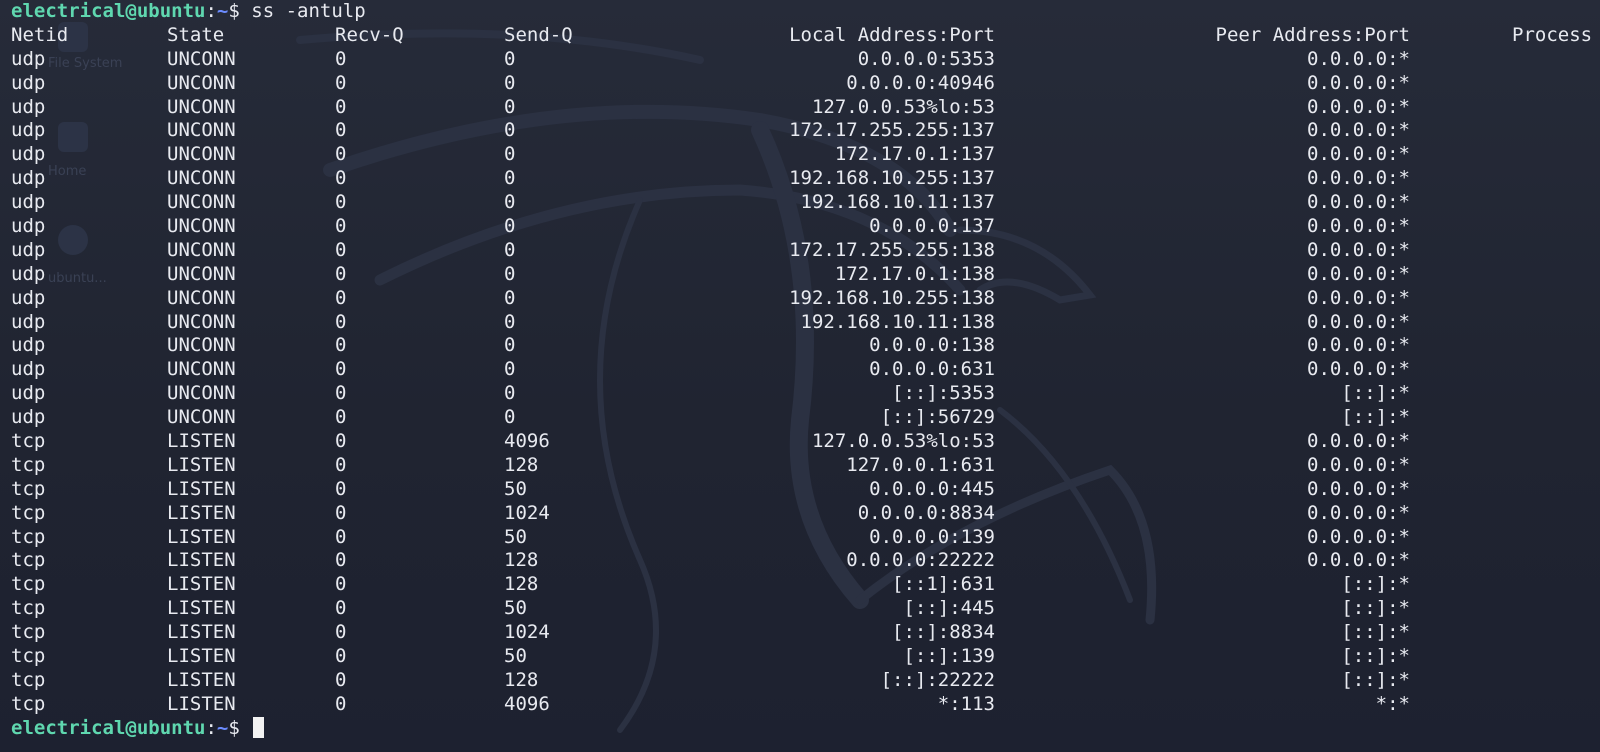 The image size is (1600, 752). I want to click on table-row: tcp LISTEN 0 50 0.0.0.0:139 0.0.0.0:*, so click(800, 538).